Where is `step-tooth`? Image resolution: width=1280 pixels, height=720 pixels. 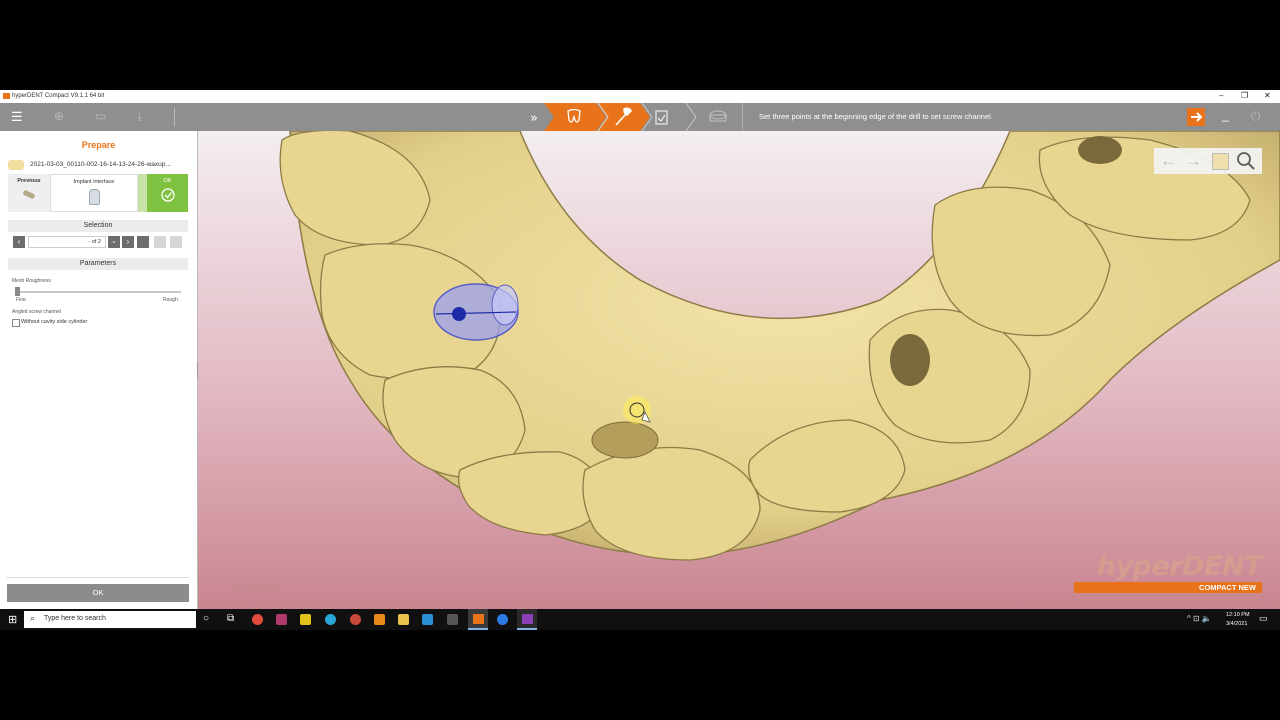
step-tooth is located at coordinates (575, 117).